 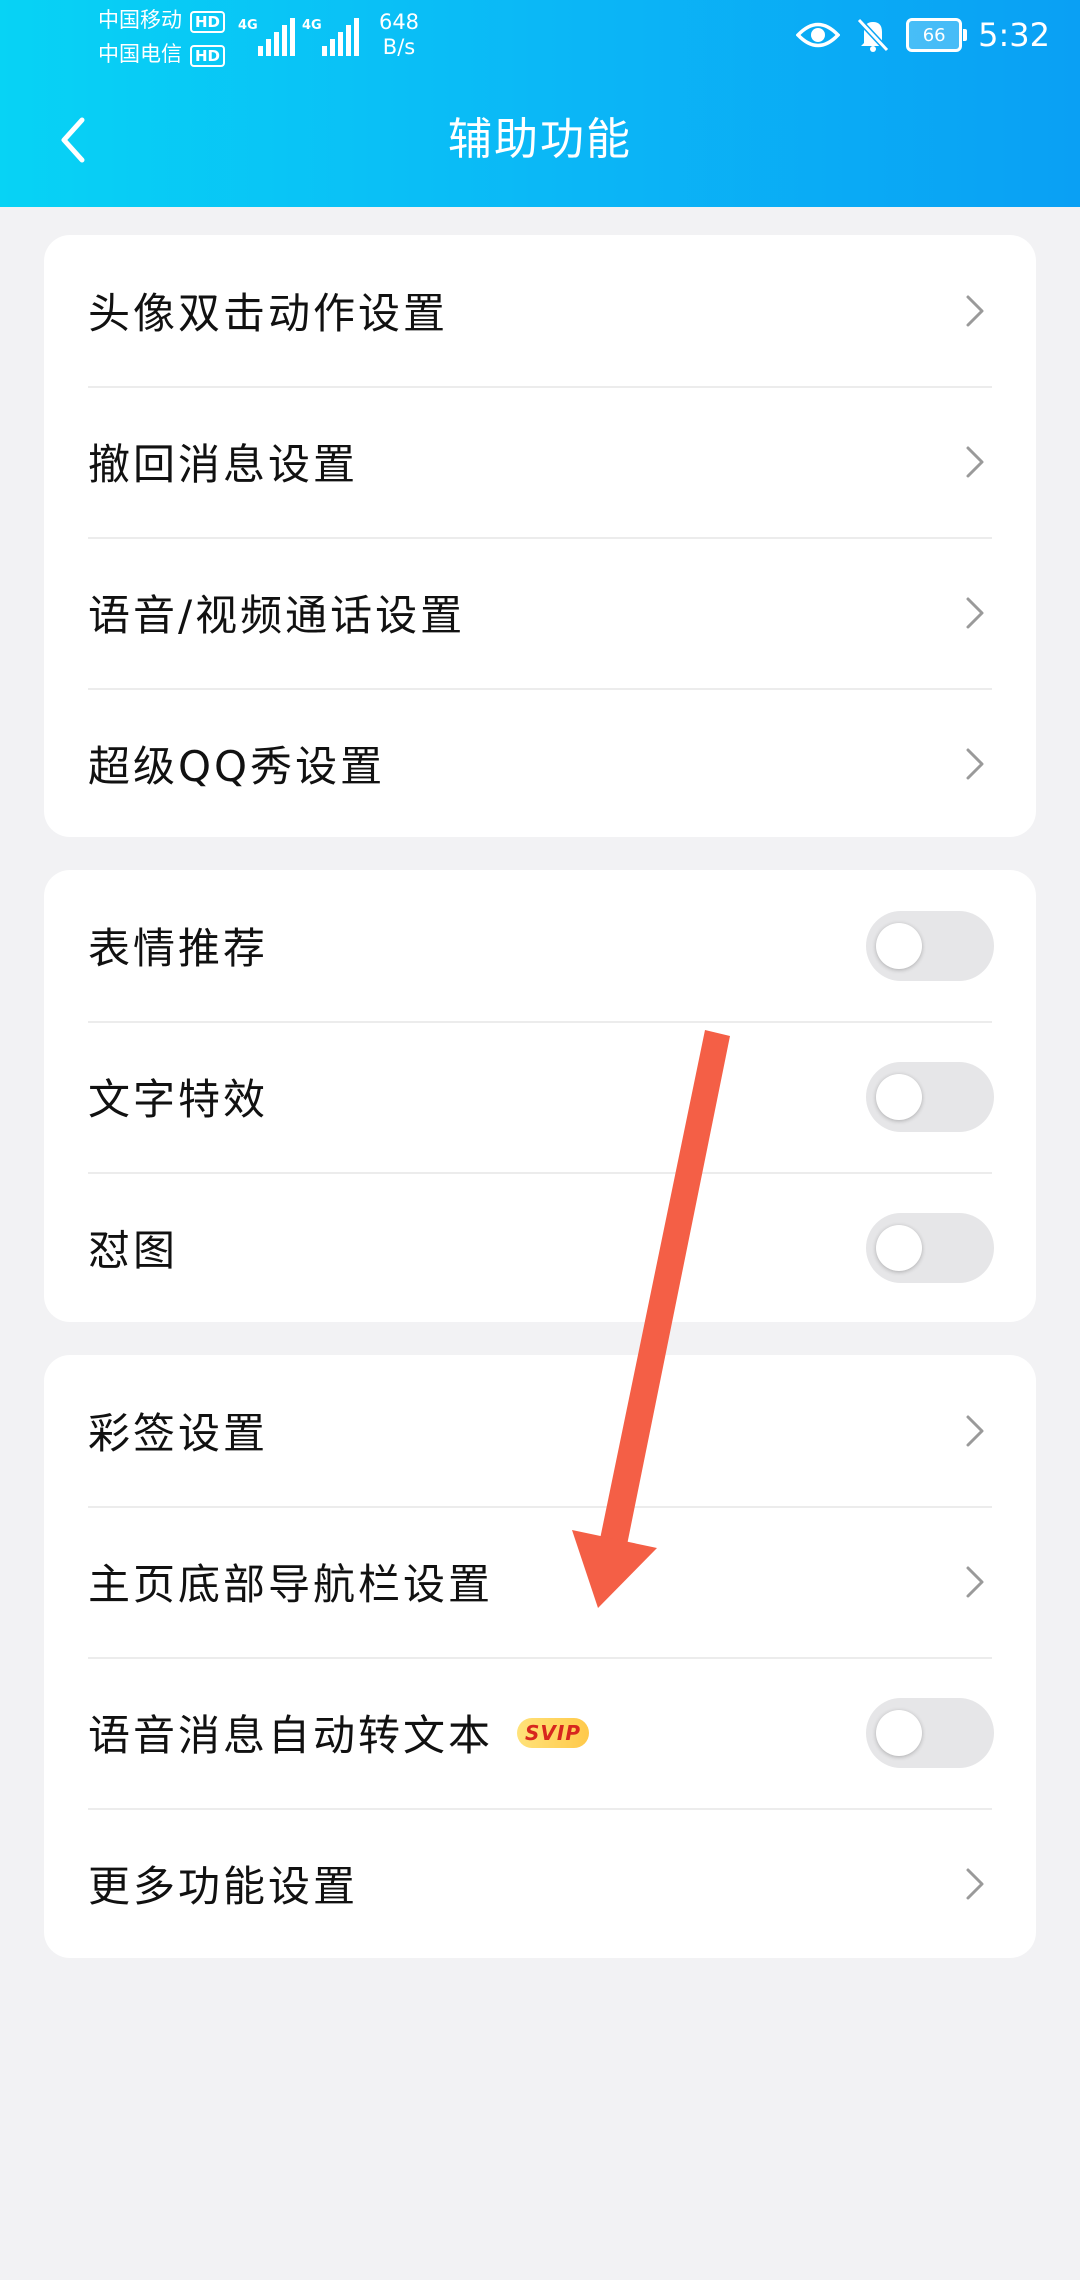 What do you see at coordinates (268, 313) in the screenshot?
I see `row-label: 头像双击动作设置` at bounding box center [268, 313].